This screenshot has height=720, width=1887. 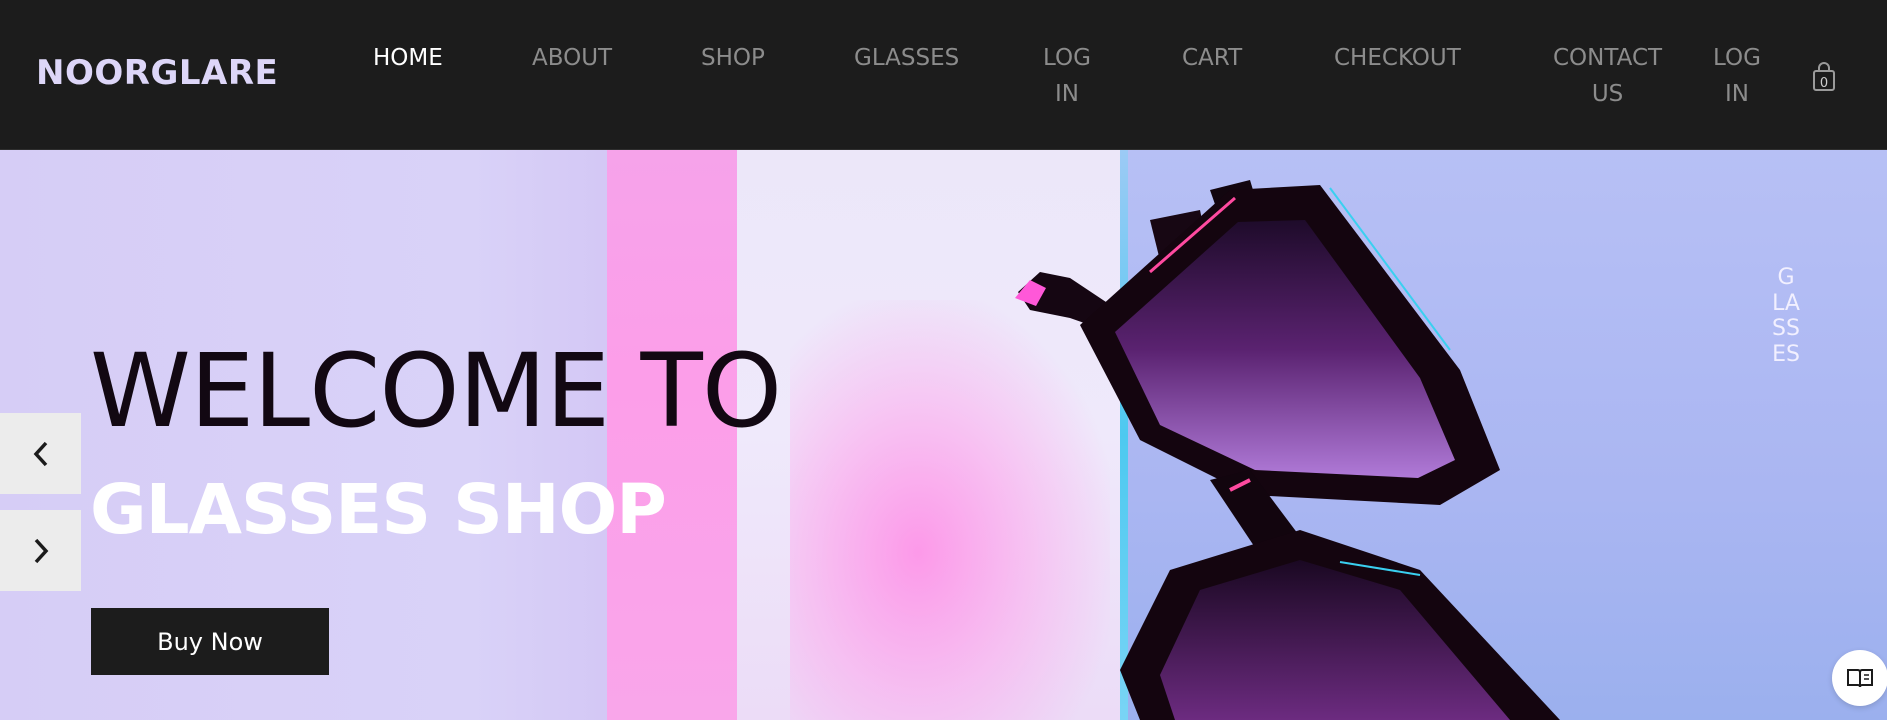 I want to click on hero-subtitle: GLASSES SHOP, so click(x=378, y=510).